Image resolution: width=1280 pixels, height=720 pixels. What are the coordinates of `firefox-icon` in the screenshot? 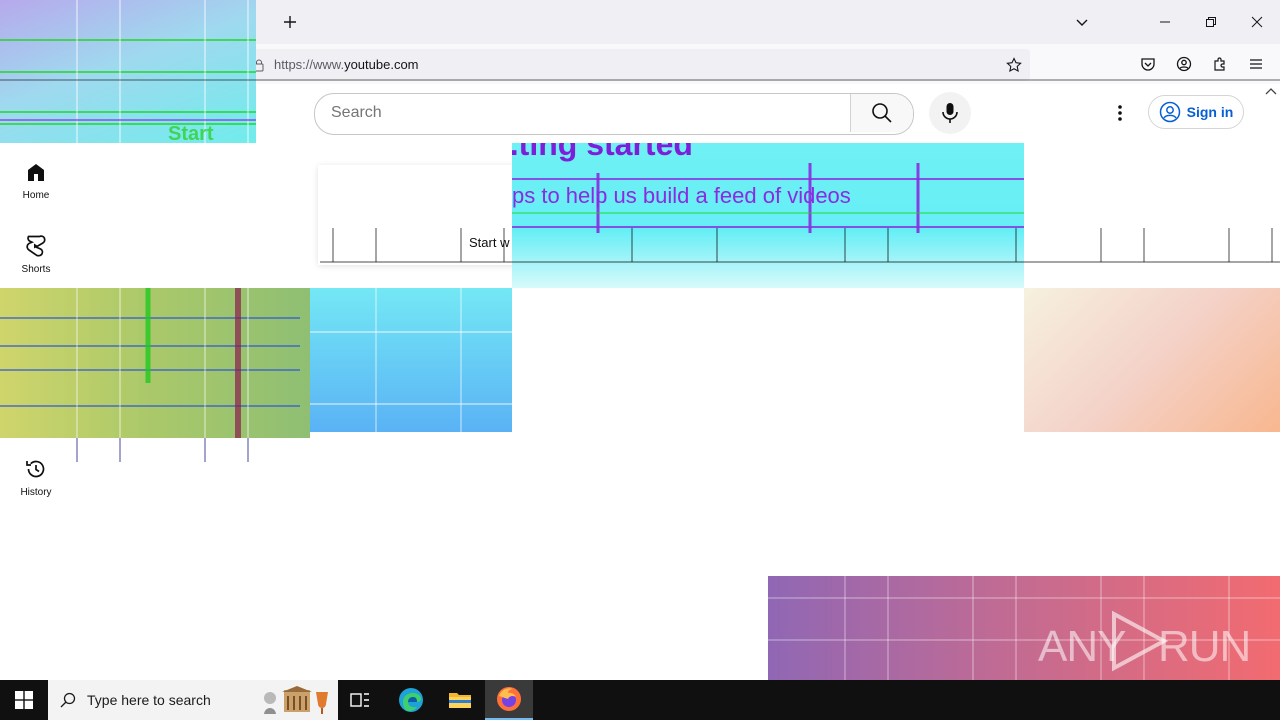 It's located at (509, 699).